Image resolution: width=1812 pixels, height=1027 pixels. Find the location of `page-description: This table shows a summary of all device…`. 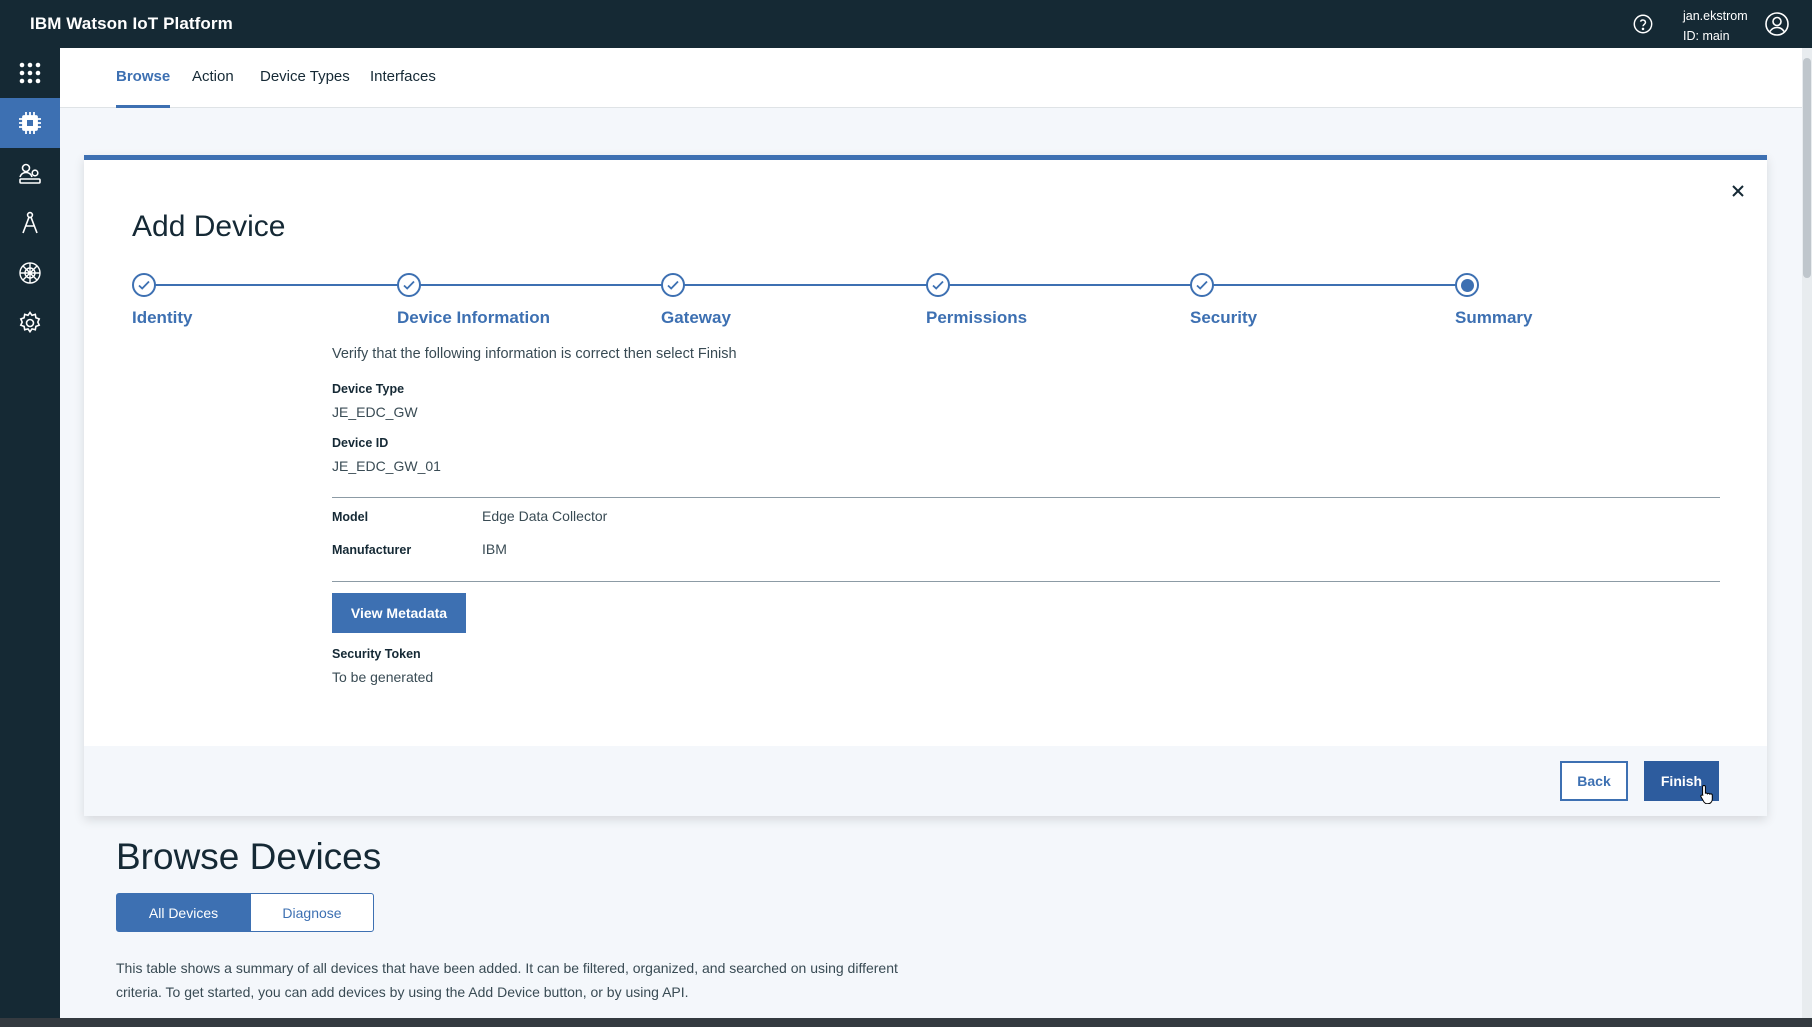

page-description: This table shows a summary of all device… is located at coordinates (507, 980).